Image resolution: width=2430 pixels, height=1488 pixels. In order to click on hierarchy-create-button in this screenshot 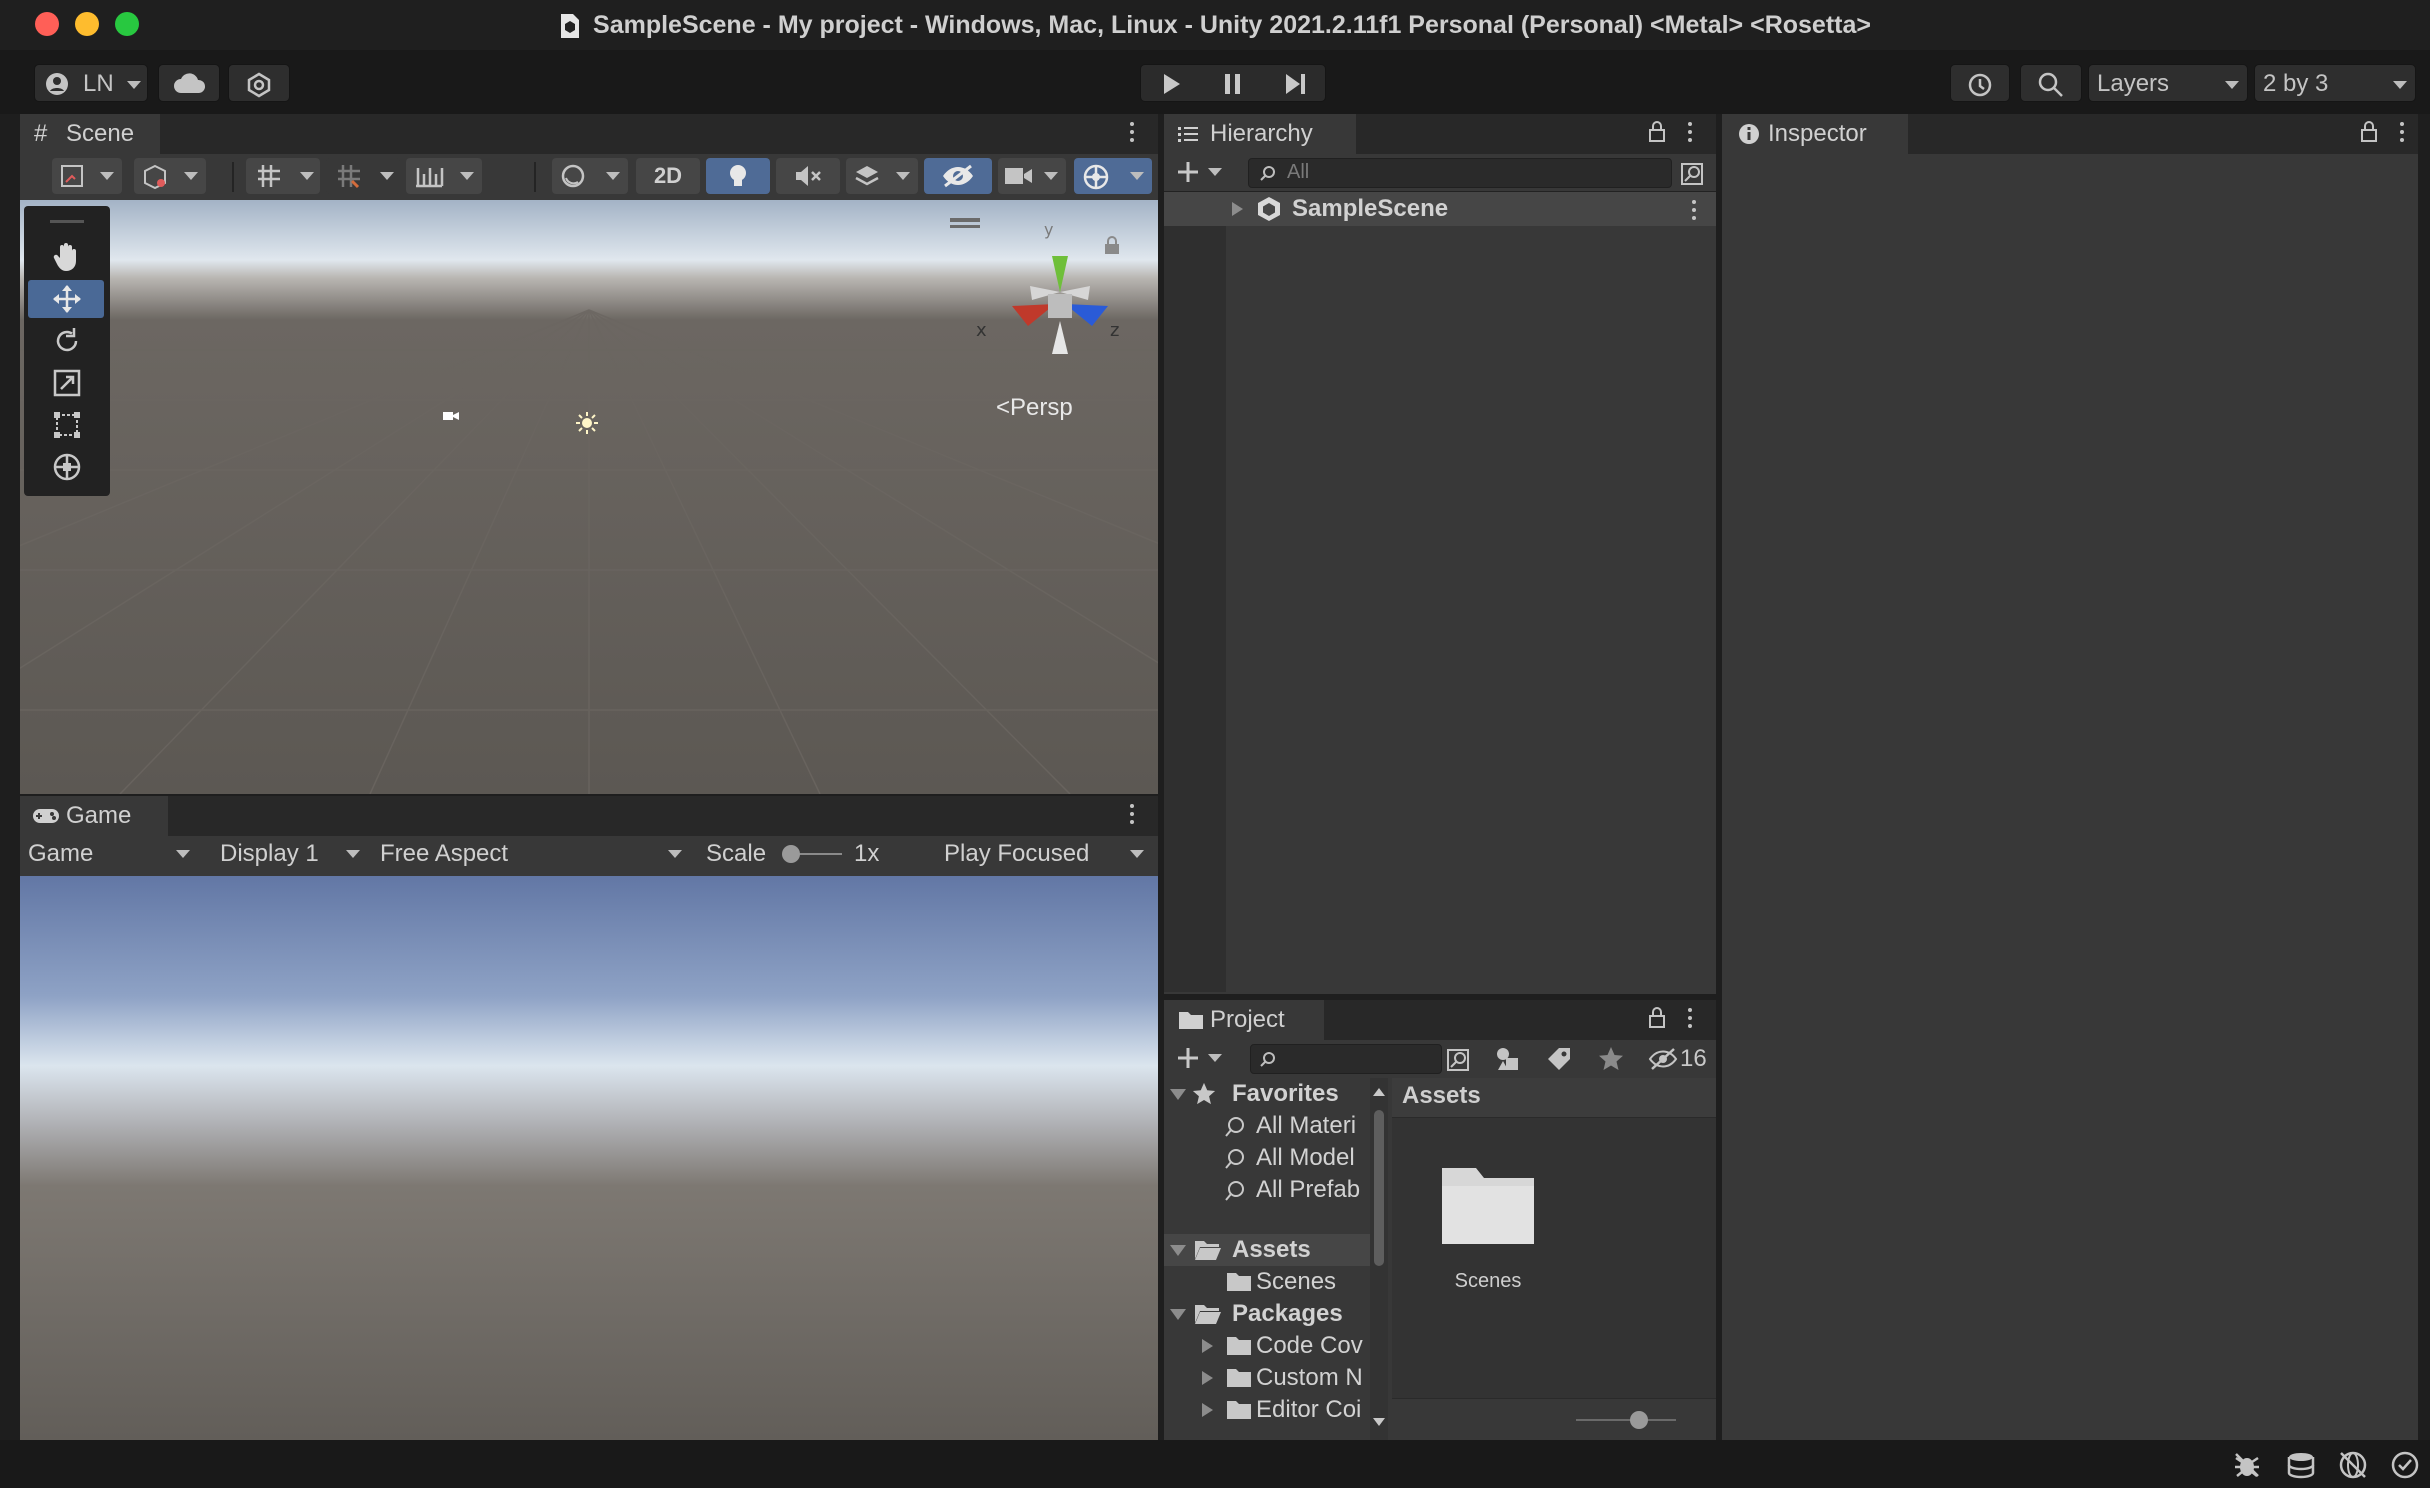, I will do `click(1201, 173)`.